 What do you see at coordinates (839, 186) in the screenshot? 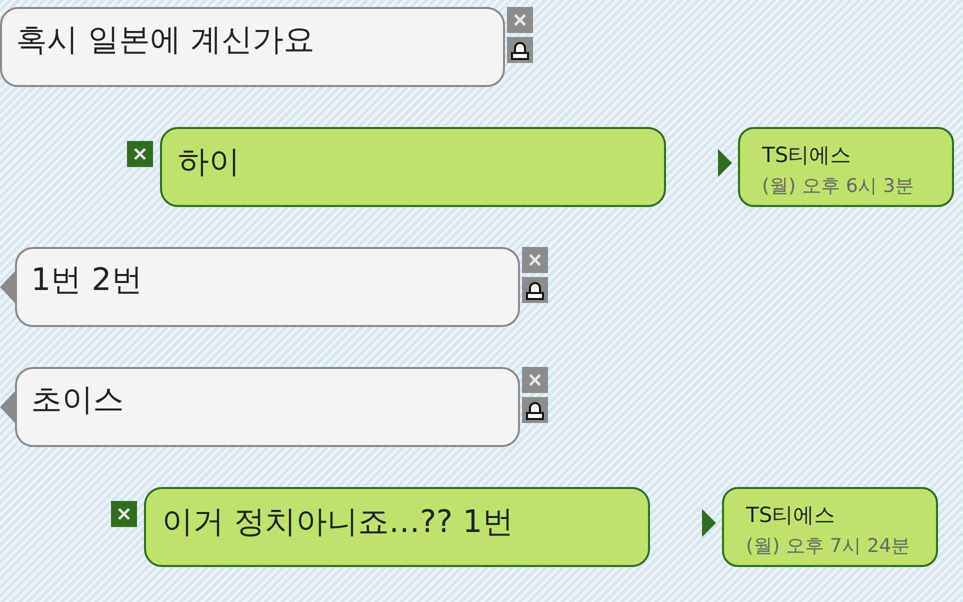
I see `timestamp: (월) 오후 6시 3분` at bounding box center [839, 186].